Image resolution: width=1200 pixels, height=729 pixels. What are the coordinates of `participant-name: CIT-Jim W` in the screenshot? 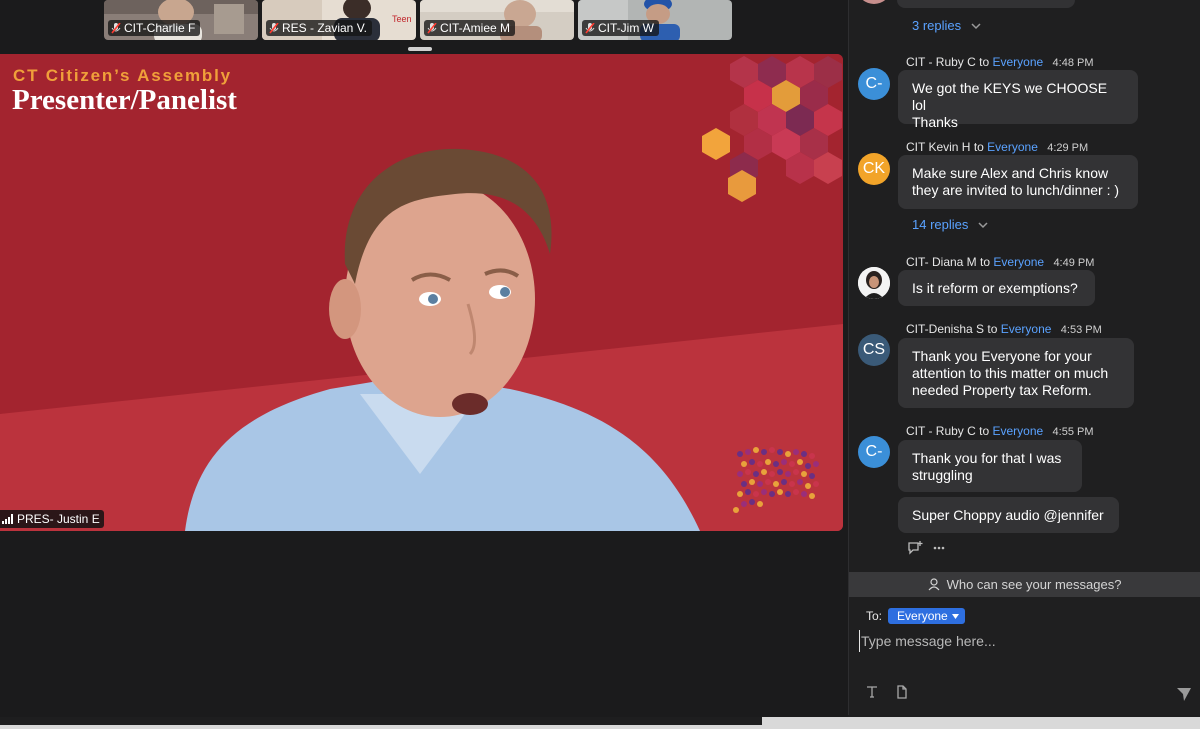 It's located at (626, 28).